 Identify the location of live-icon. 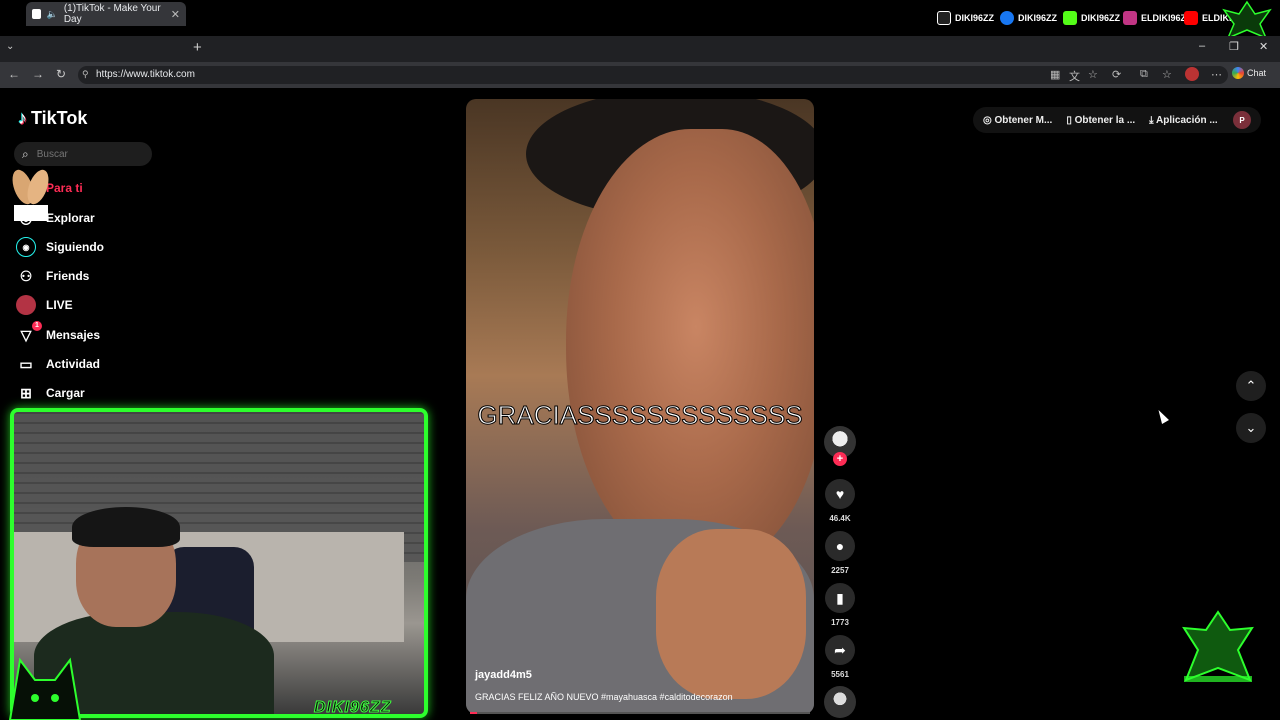
(26, 305).